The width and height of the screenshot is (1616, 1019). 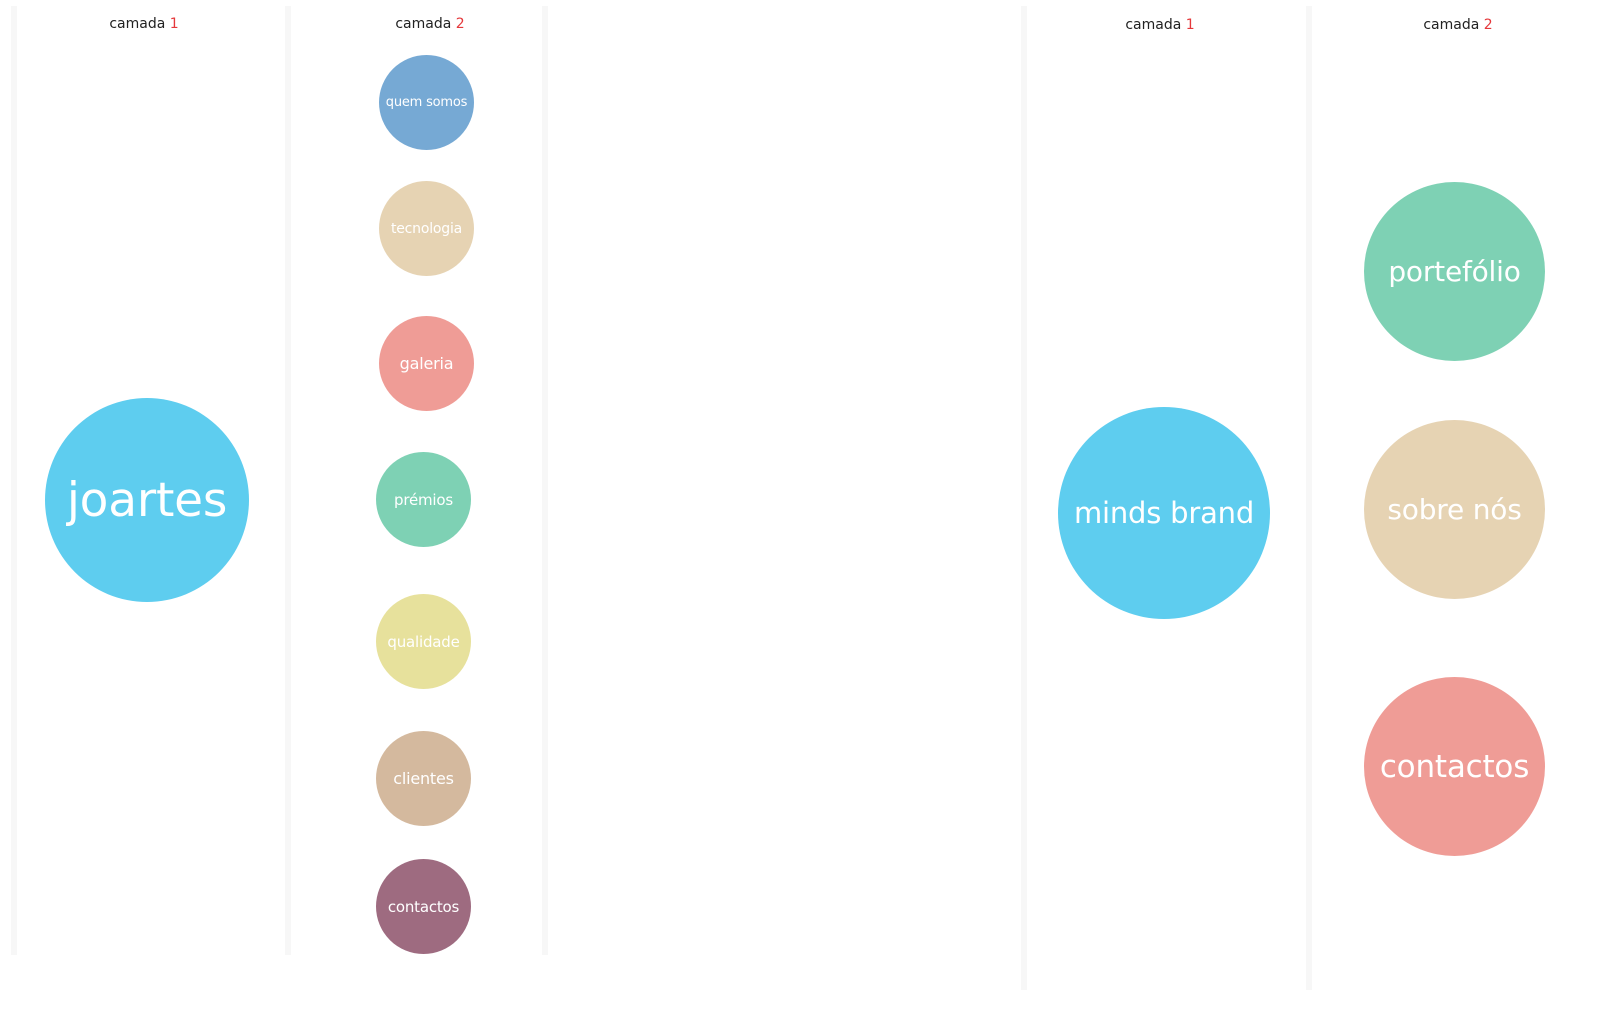 I want to click on node-label: minds brand, so click(x=1164, y=513).